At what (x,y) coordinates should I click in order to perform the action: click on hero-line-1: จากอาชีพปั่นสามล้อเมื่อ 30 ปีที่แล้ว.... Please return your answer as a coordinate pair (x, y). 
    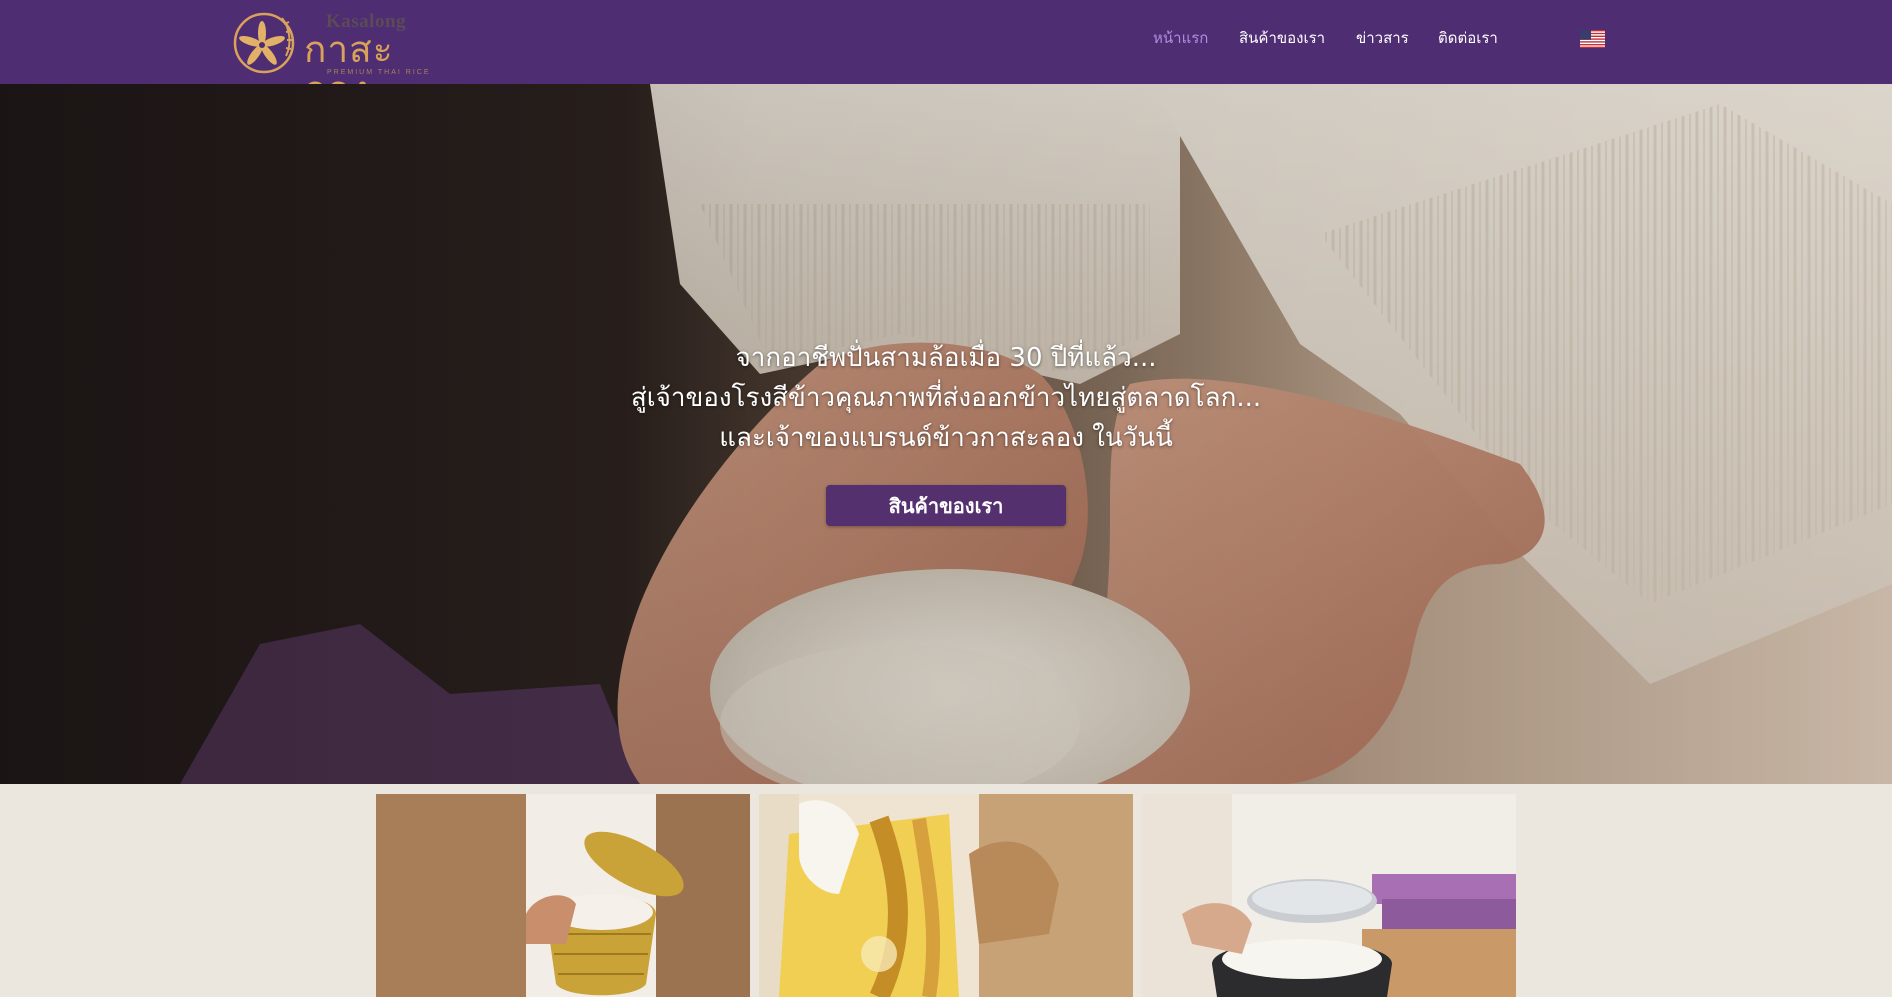
    Looking at the image, I should click on (946, 358).